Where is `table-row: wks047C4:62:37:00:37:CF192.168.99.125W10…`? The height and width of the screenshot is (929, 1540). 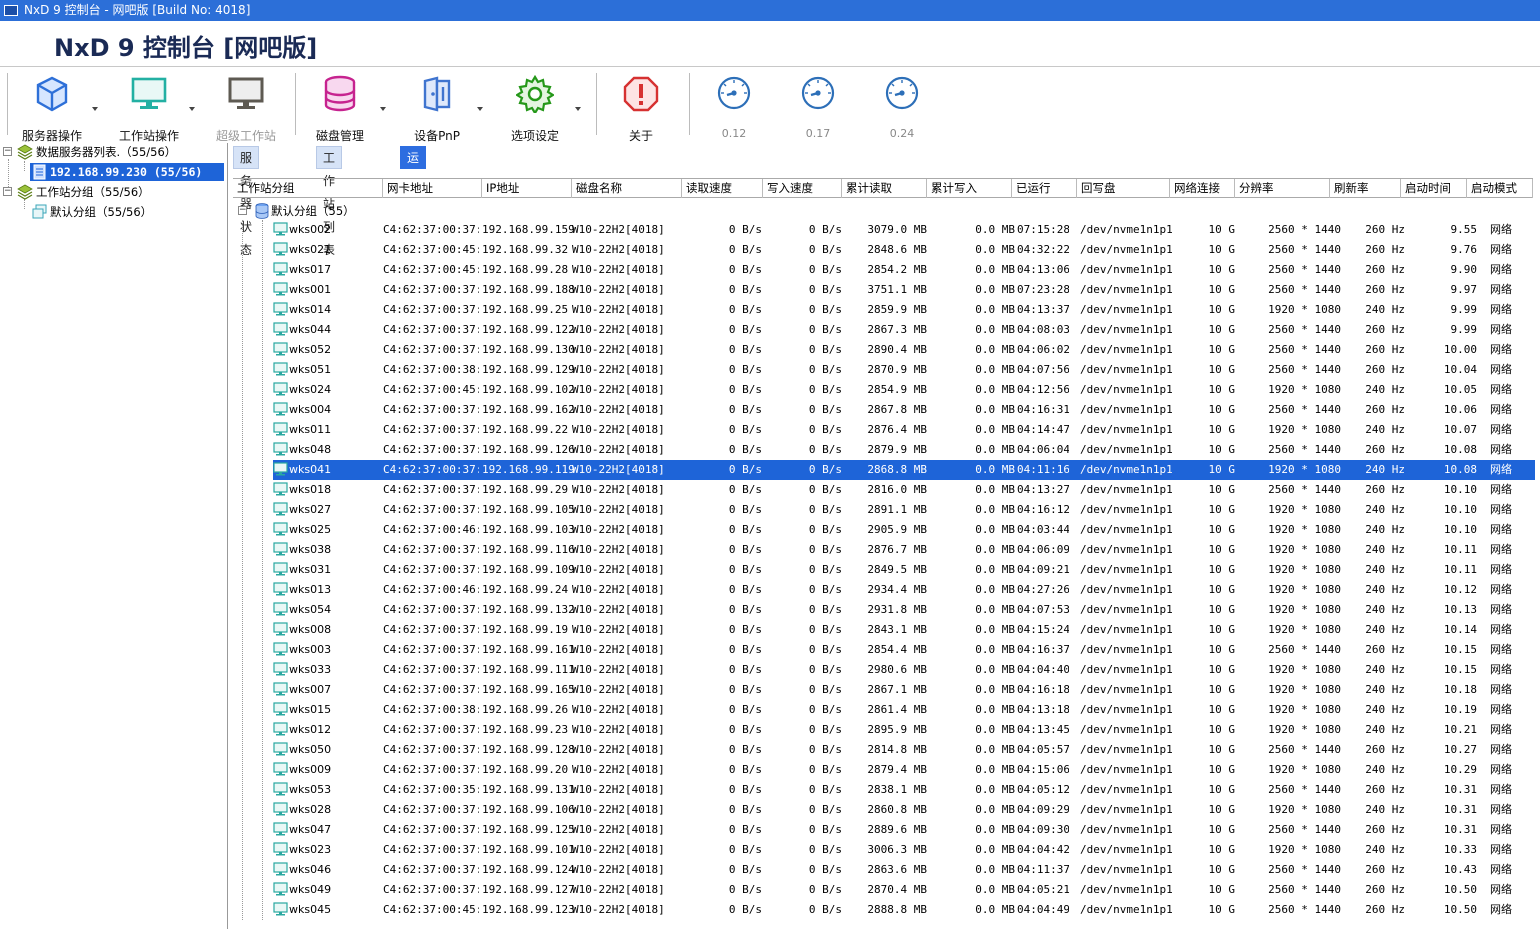
table-row: wks047C4:62:37:00:37:CF192.168.99.125W10… is located at coordinates (904, 830).